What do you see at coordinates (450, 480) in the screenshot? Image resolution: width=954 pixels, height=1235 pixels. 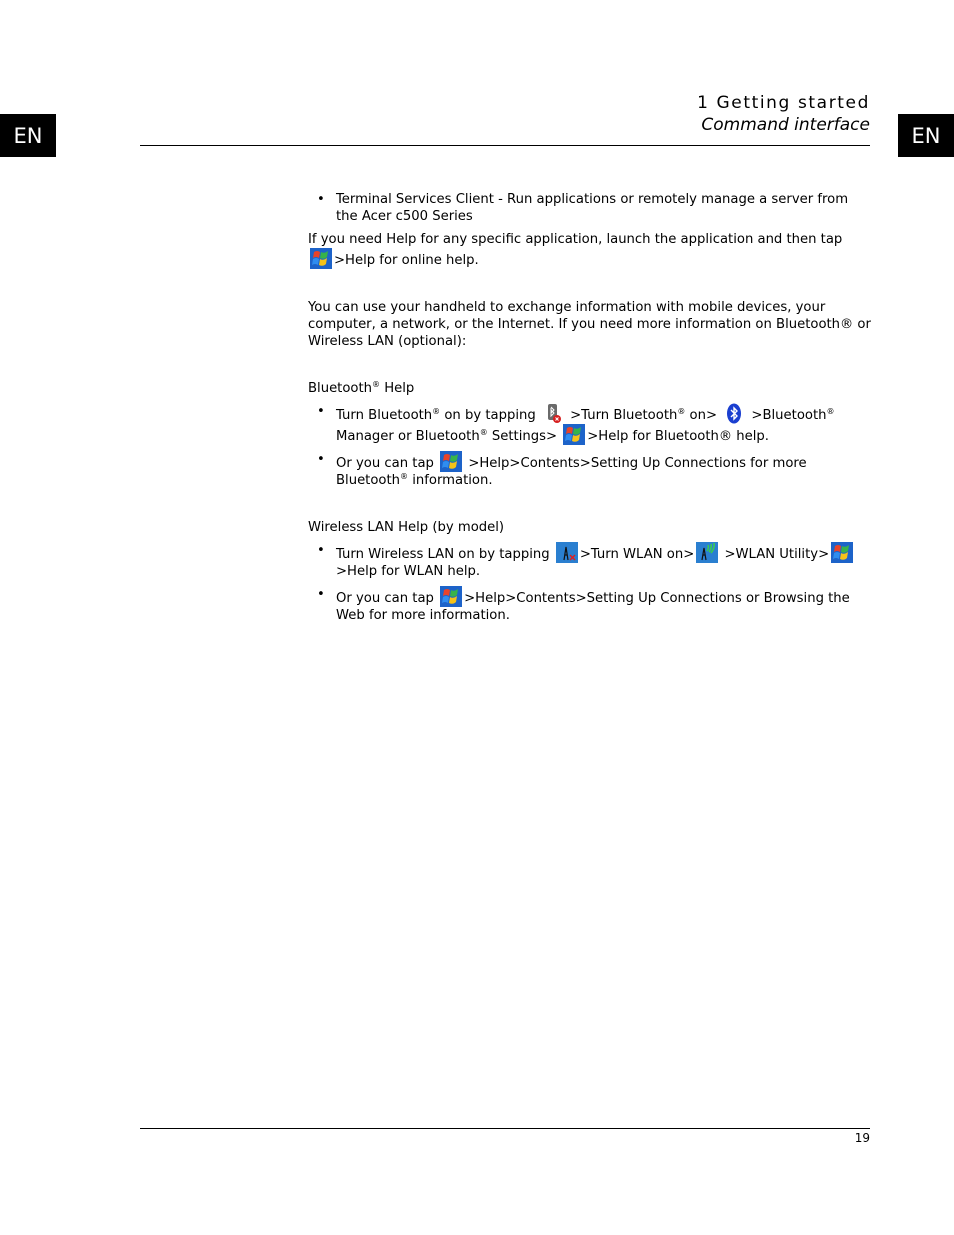 I see `text: information.` at bounding box center [450, 480].